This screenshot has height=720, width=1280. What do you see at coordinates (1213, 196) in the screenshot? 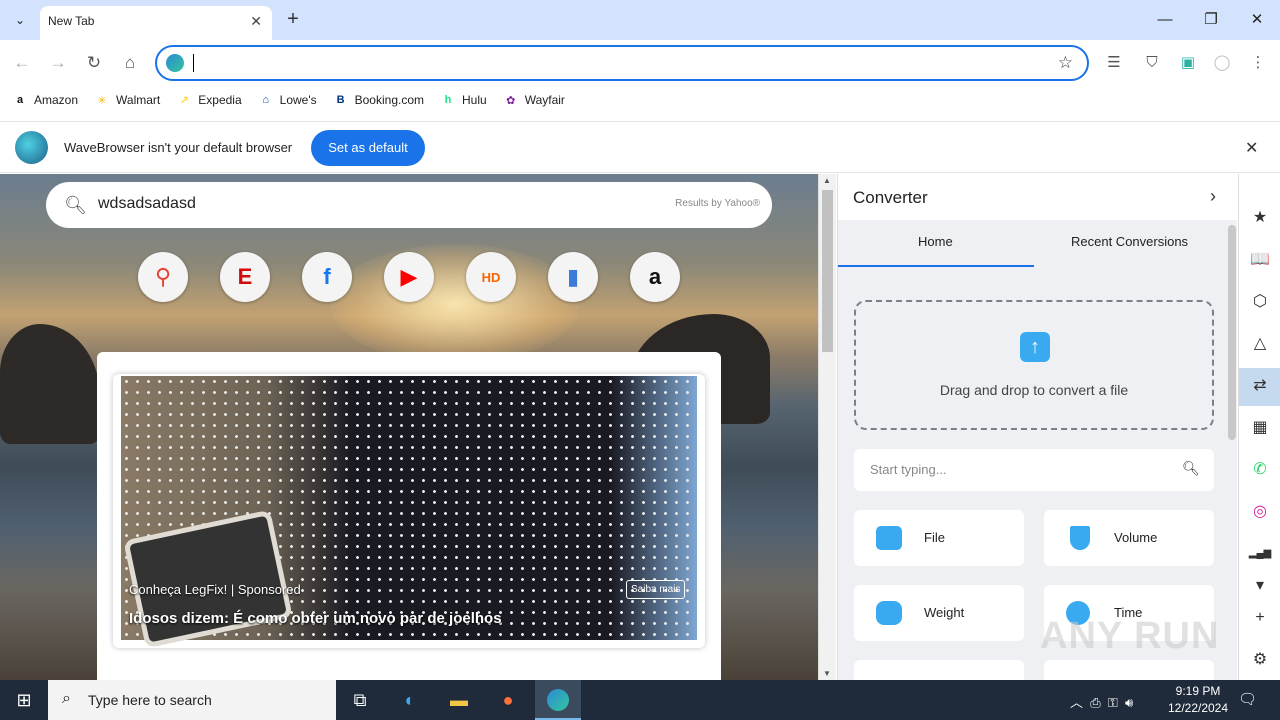
I see `chevron-right-icon: ›` at bounding box center [1213, 196].